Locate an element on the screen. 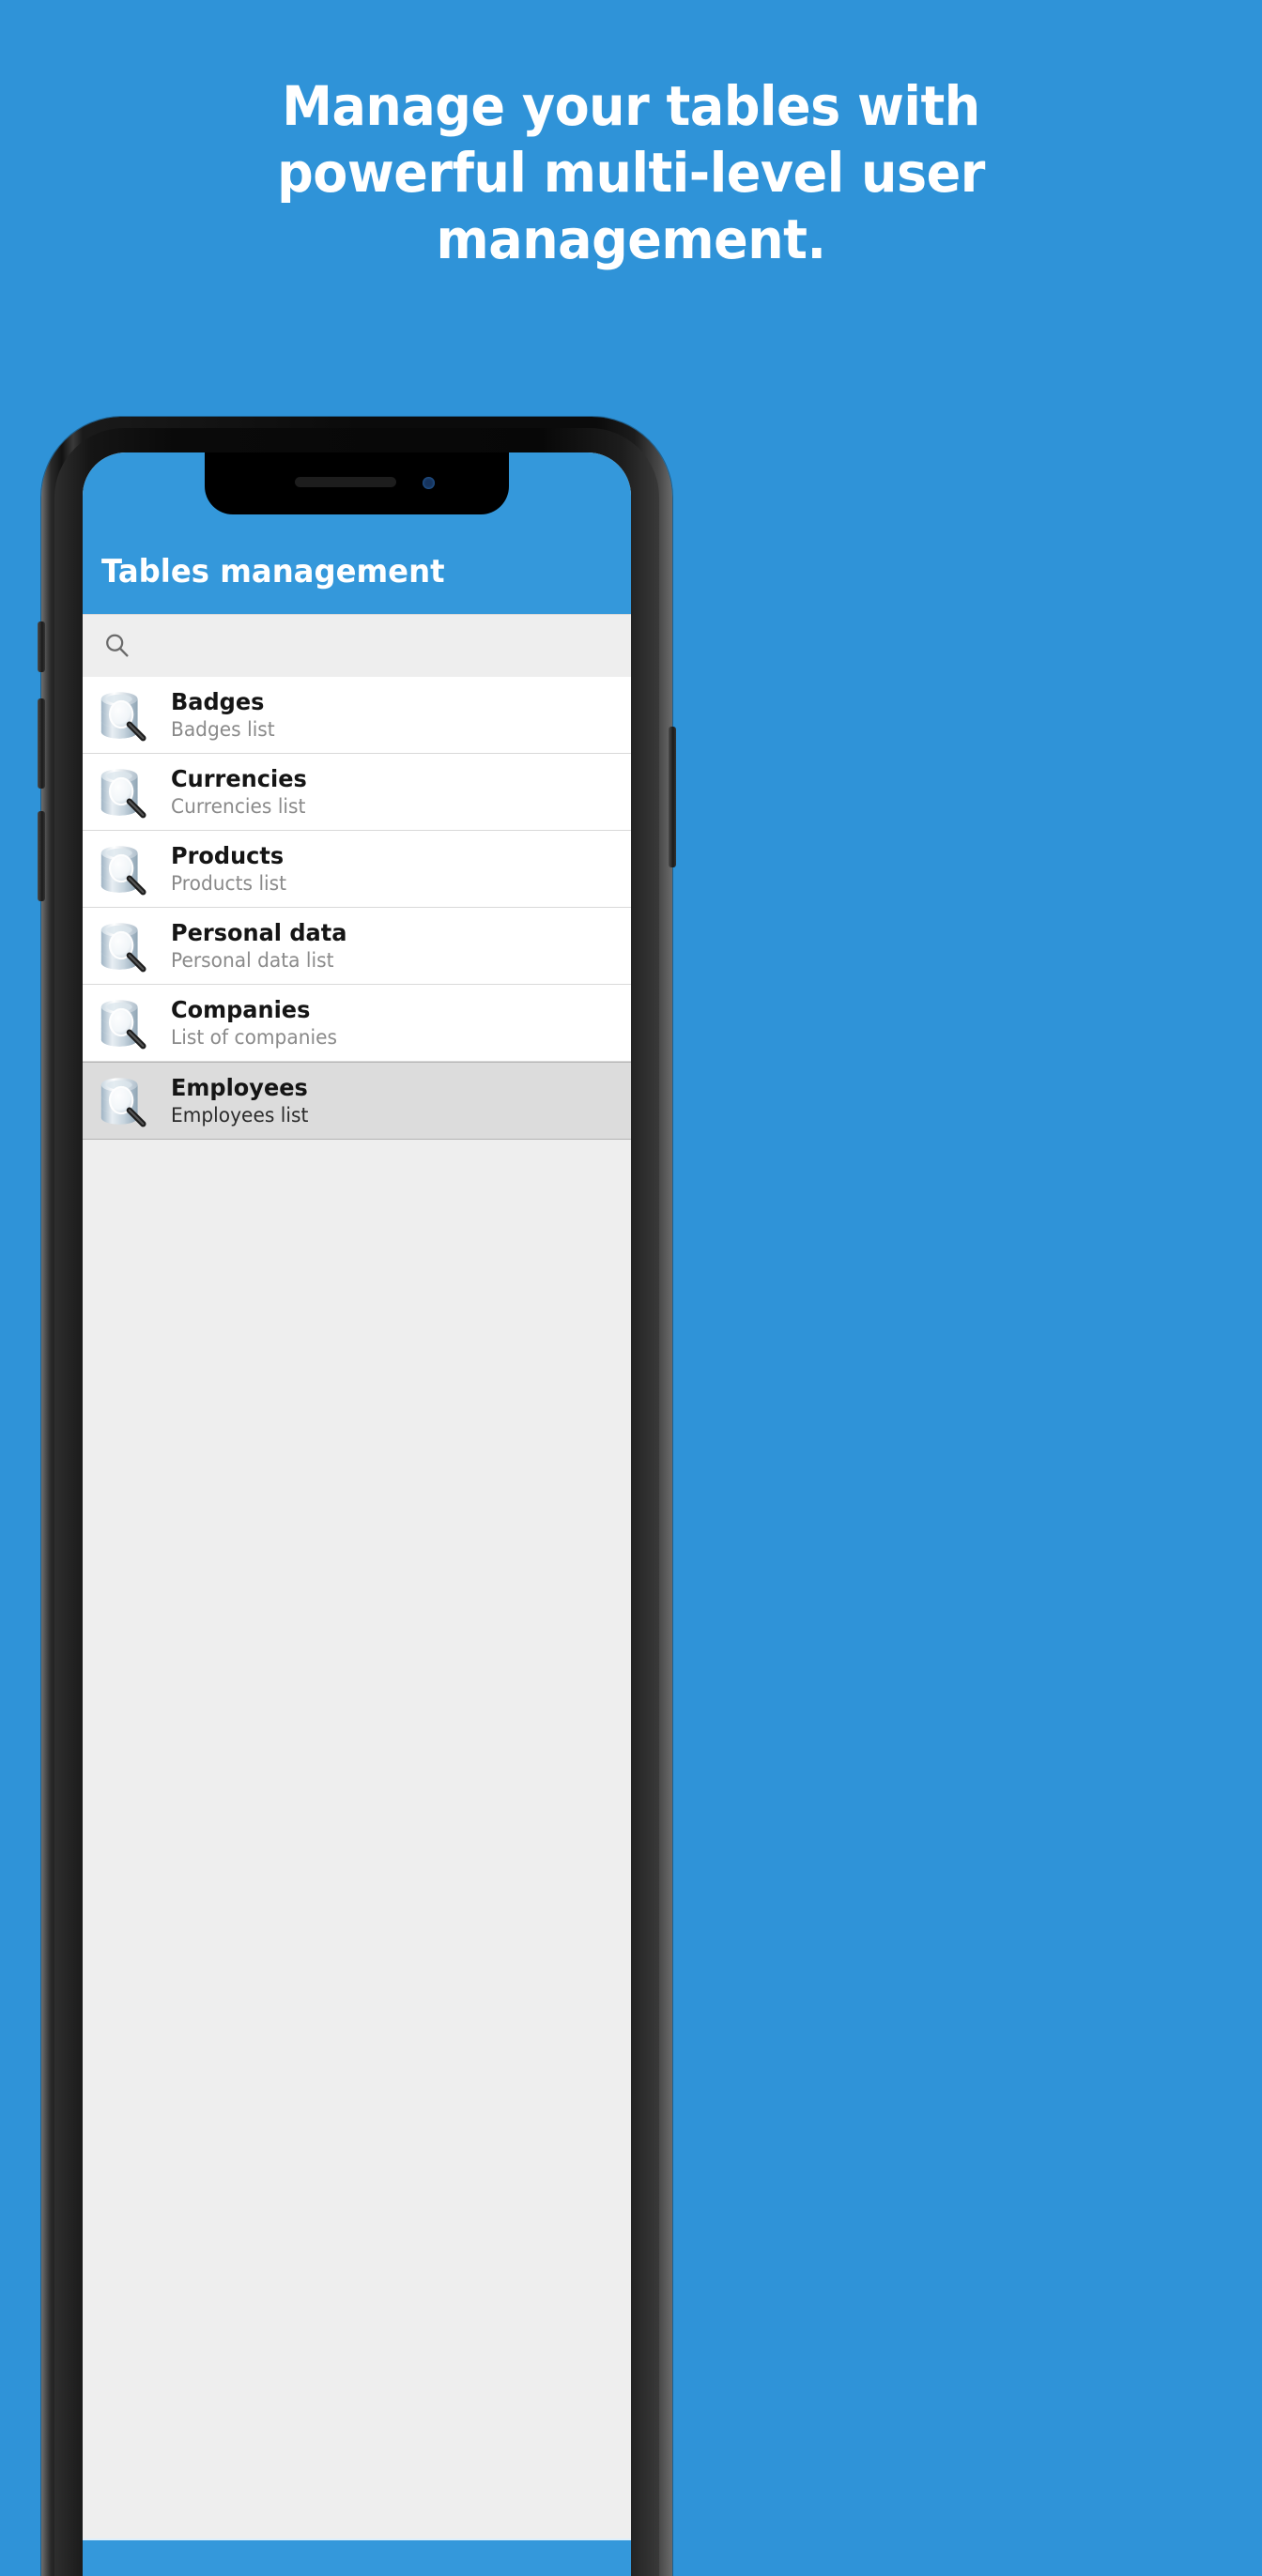 This screenshot has width=1262, height=2576. table-row-texts: Personal data Personal data list is located at coordinates (262, 946).